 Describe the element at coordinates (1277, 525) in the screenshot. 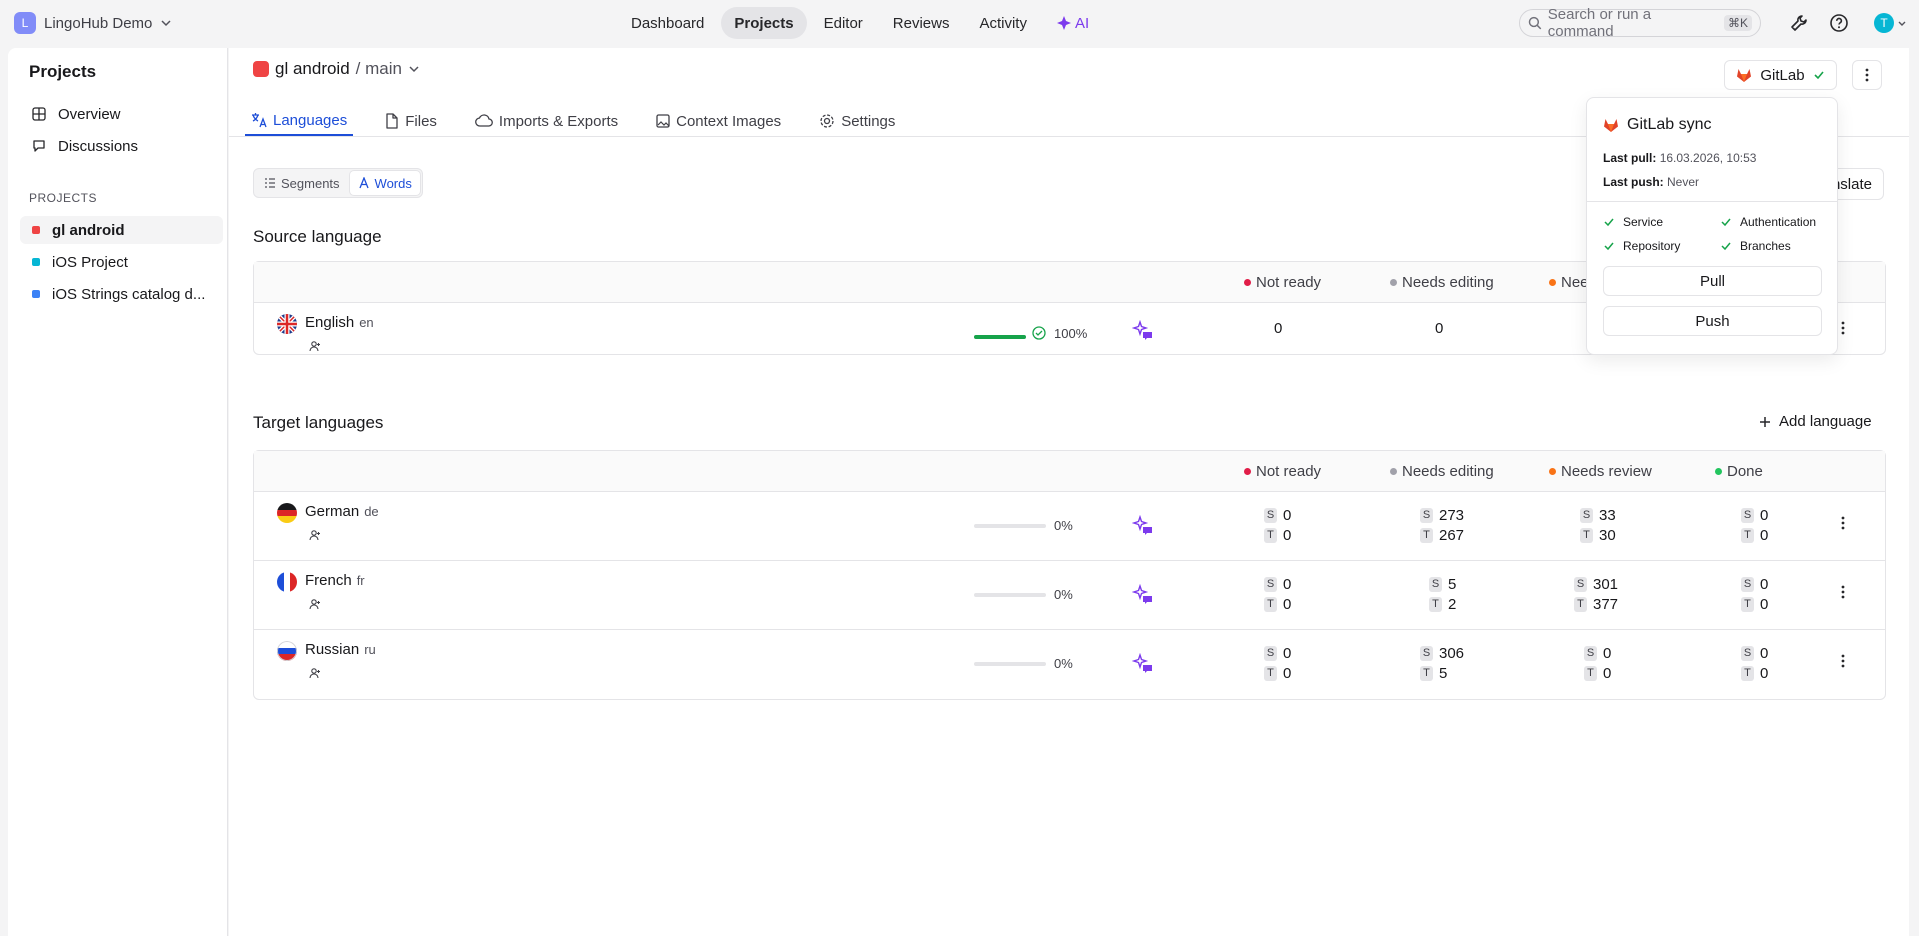

I see `not-ready-stats: S0T0` at that location.